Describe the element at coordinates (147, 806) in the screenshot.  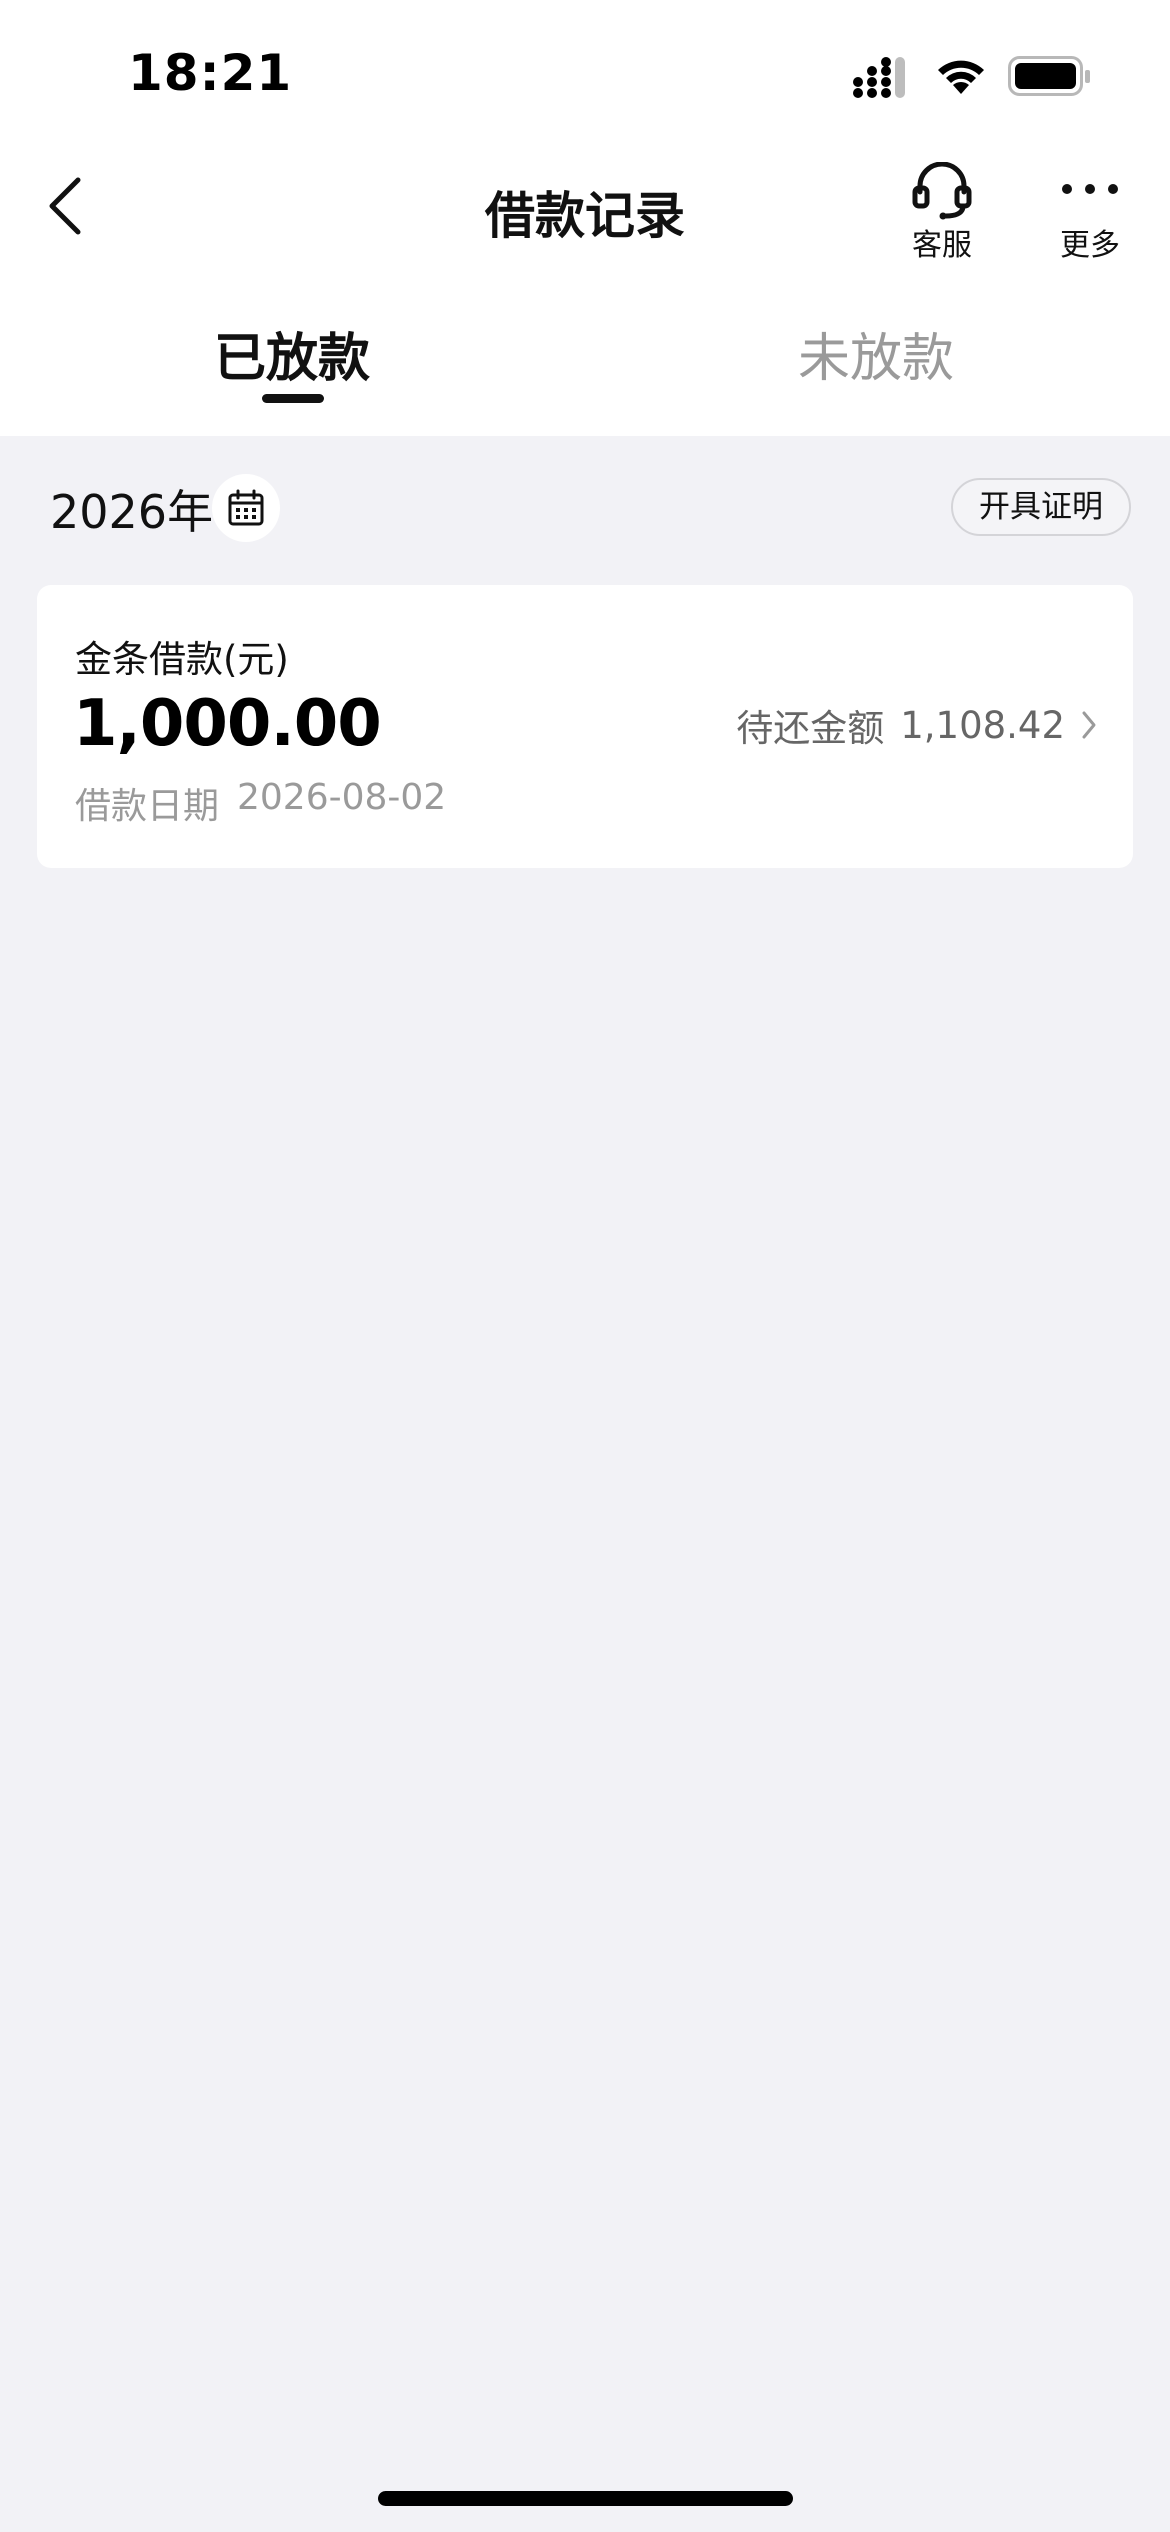
I see `loan-date-label: 借款日期` at that location.